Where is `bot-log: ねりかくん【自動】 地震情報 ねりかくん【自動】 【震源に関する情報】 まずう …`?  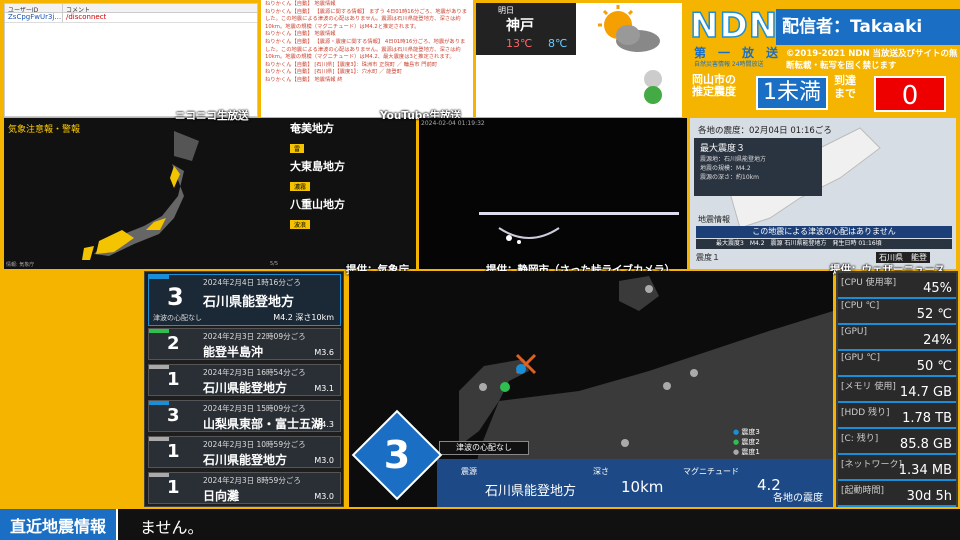 bot-log: ねりかくん【自動】 地震情報 ねりかくん【自動】 【震源に関する情報】 まずう … is located at coordinates (367, 58).